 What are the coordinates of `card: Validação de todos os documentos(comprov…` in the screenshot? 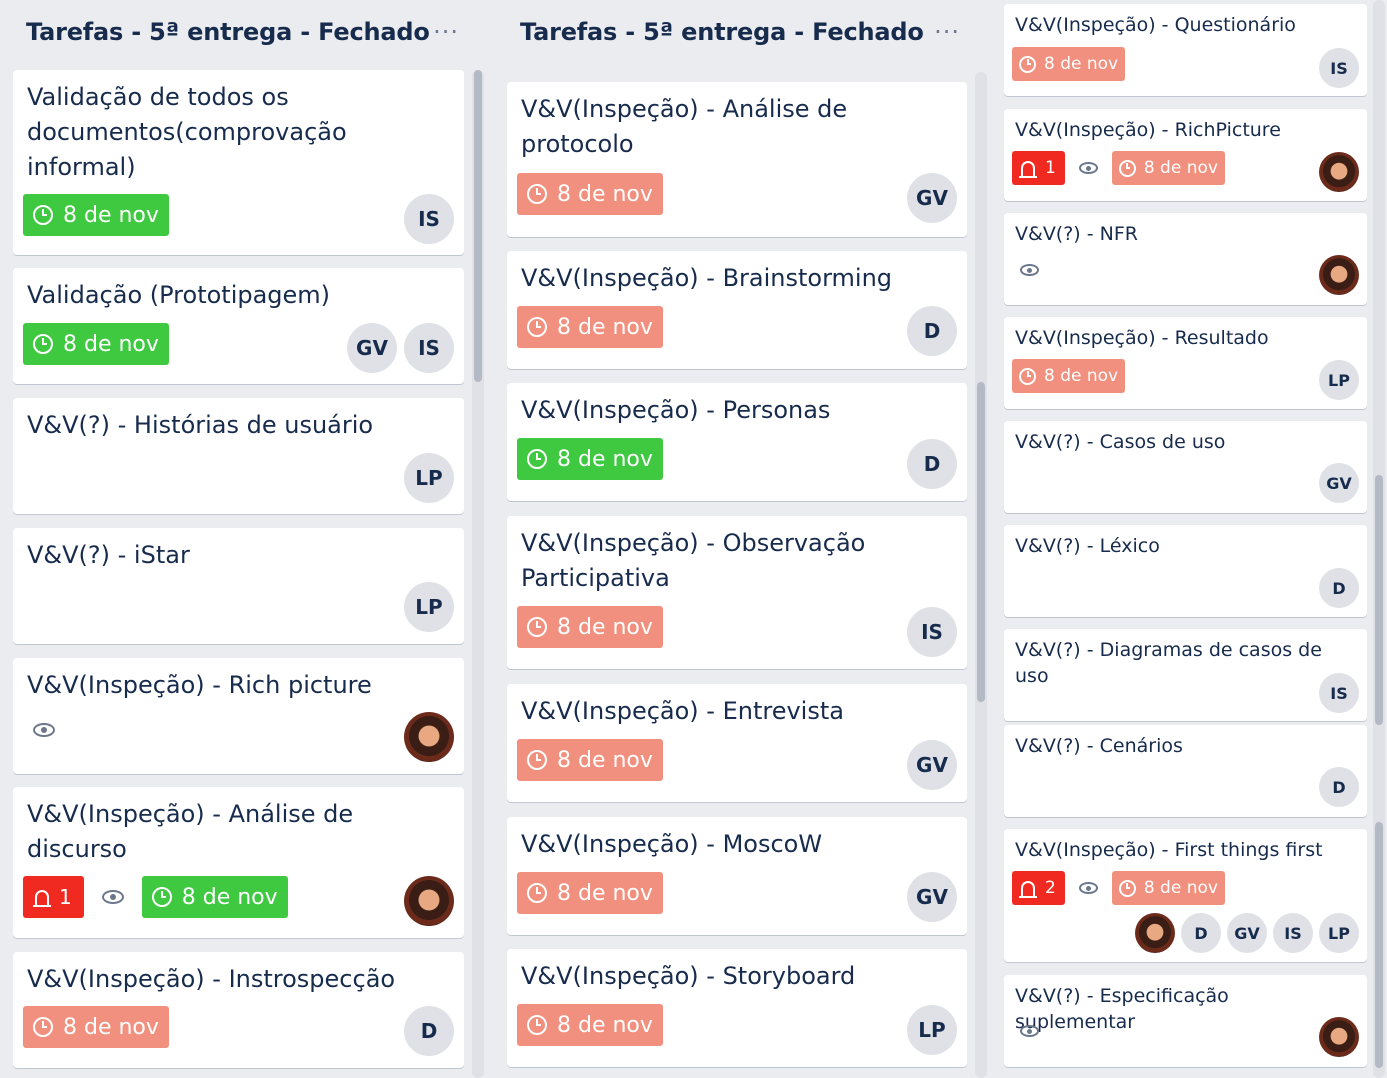 It's located at (238, 162).